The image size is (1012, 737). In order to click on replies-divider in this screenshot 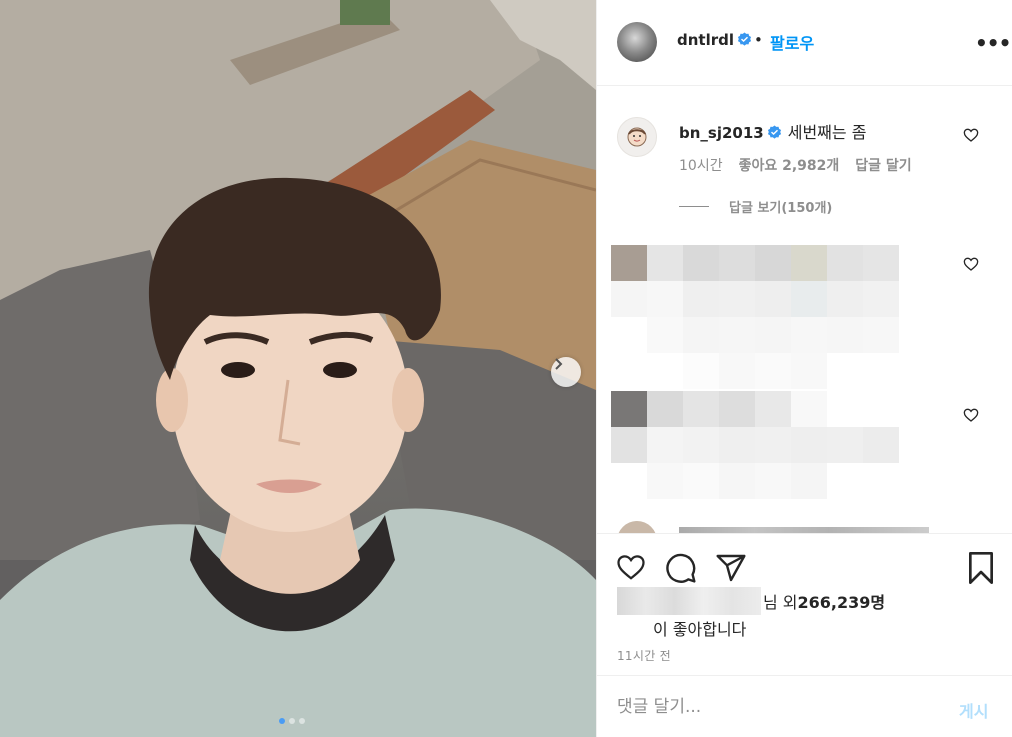, I will do `click(694, 206)`.